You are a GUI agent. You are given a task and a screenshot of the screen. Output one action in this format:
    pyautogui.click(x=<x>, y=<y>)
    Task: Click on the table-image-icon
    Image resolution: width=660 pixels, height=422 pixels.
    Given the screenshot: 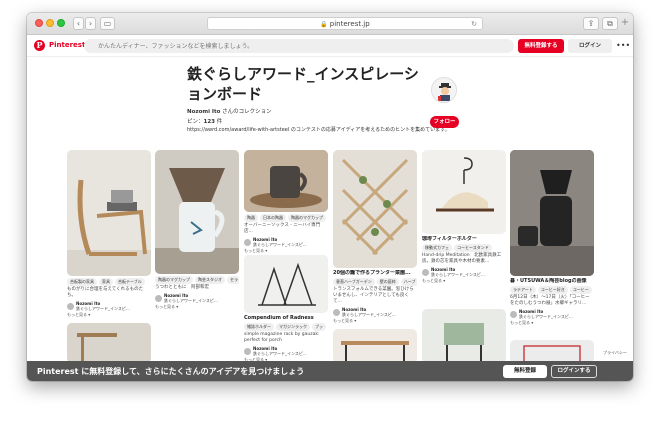 What is the action you would take?
    pyautogui.click(x=375, y=346)
    